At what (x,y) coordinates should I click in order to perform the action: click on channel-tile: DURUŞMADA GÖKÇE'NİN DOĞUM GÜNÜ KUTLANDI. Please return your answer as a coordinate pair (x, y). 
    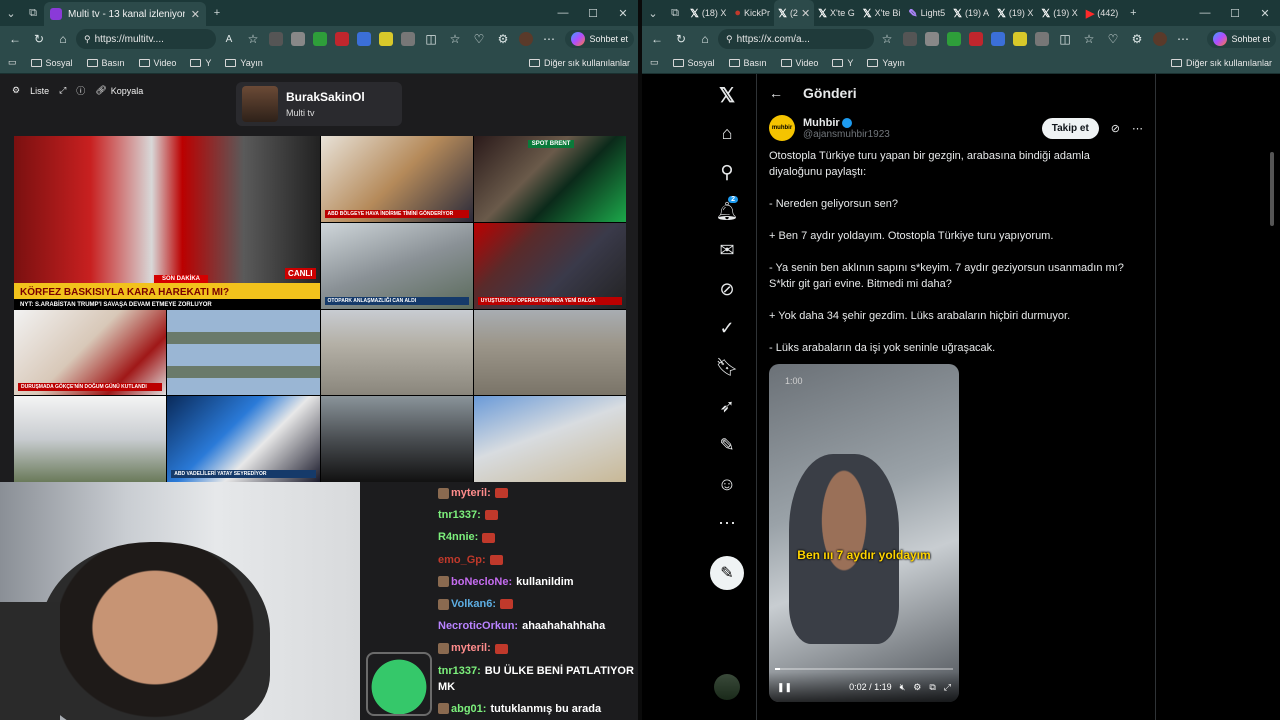
    Looking at the image, I should click on (90, 352).